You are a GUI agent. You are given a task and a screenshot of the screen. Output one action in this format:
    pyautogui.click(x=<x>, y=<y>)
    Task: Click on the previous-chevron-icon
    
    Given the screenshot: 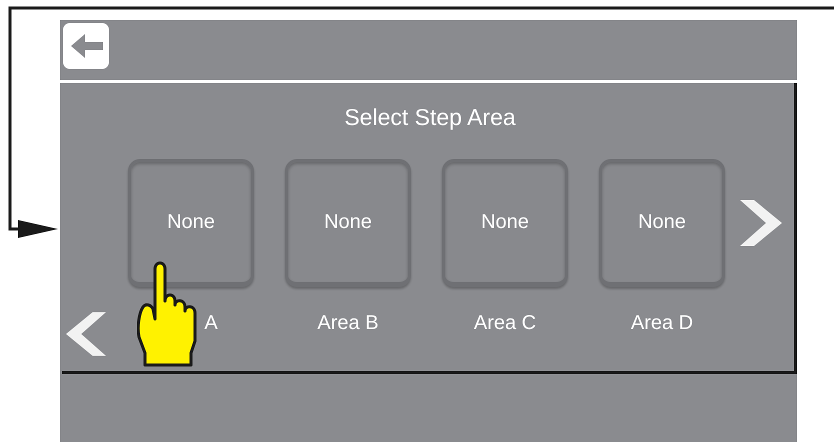 What is the action you would take?
    pyautogui.click(x=86, y=334)
    